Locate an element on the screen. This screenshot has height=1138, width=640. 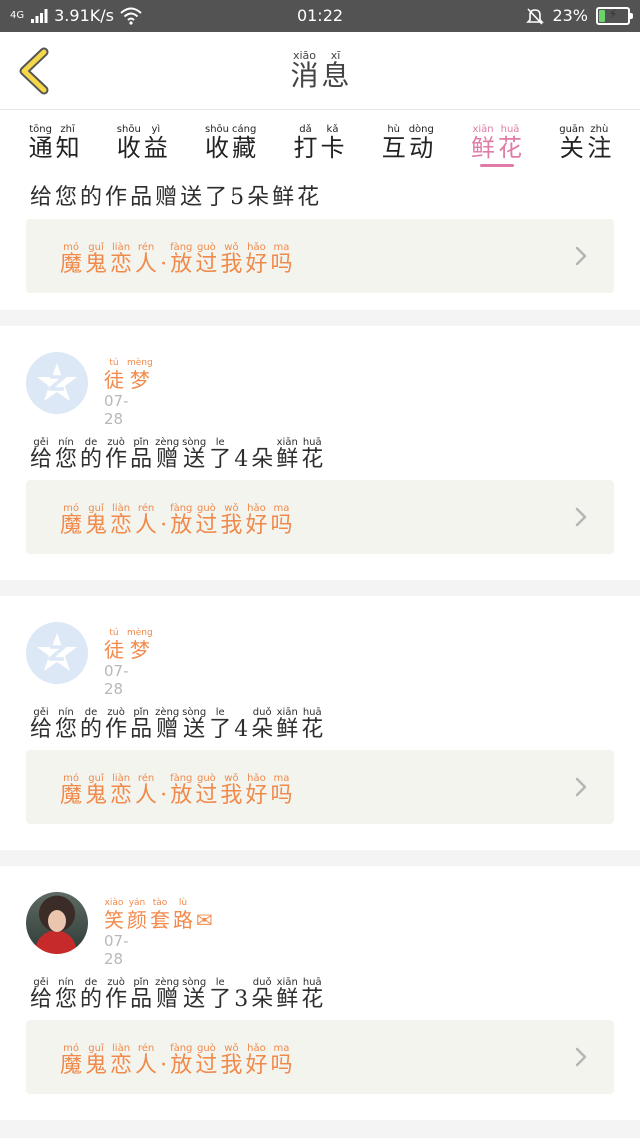
tab-3: dǎ 打 kǎ 卡 is located at coordinates (319, 139).